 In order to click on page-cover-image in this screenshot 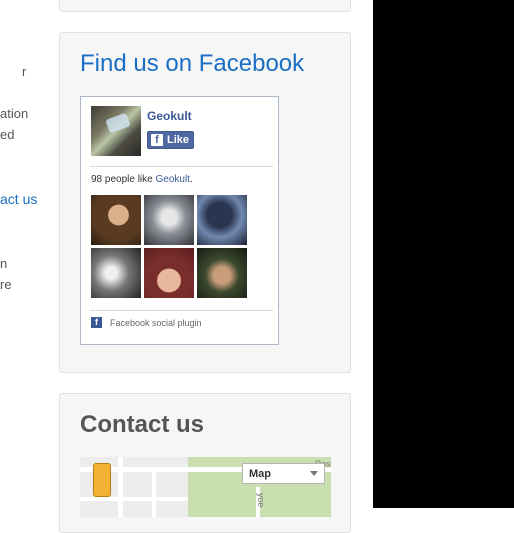, I will do `click(116, 131)`.